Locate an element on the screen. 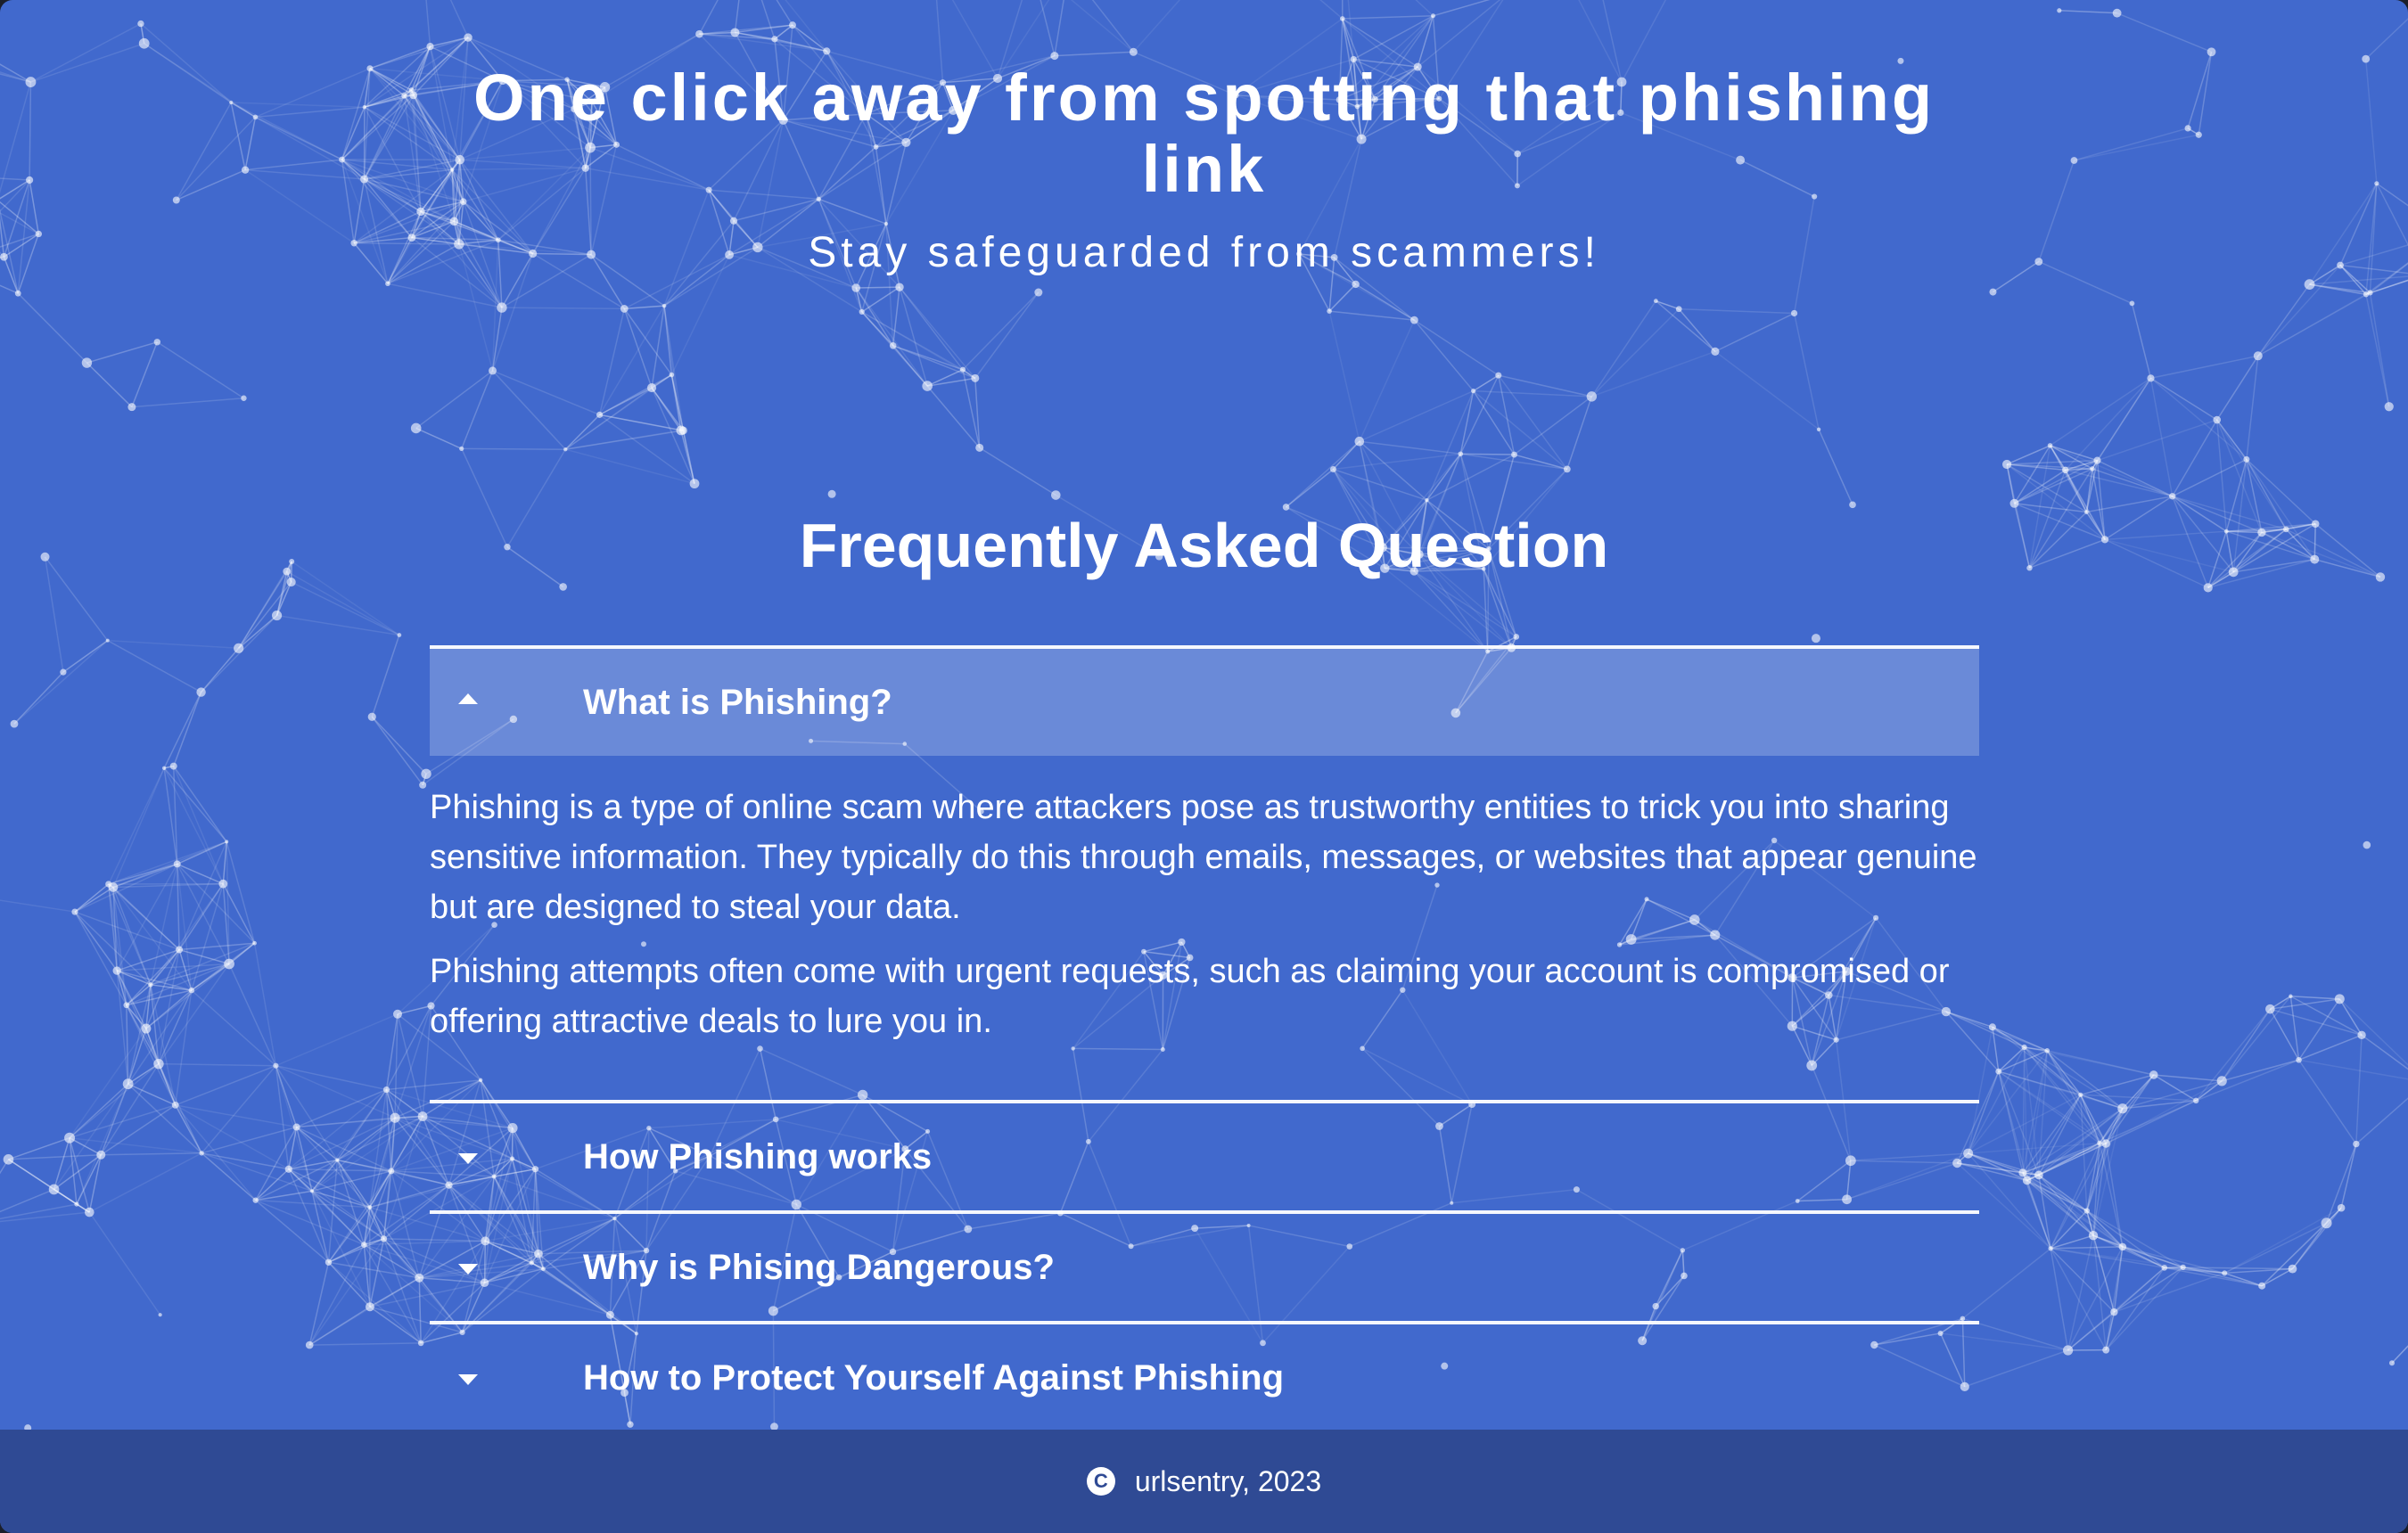  faq-question-how-phishing-works: How Phishing works is located at coordinates (1205, 1156).